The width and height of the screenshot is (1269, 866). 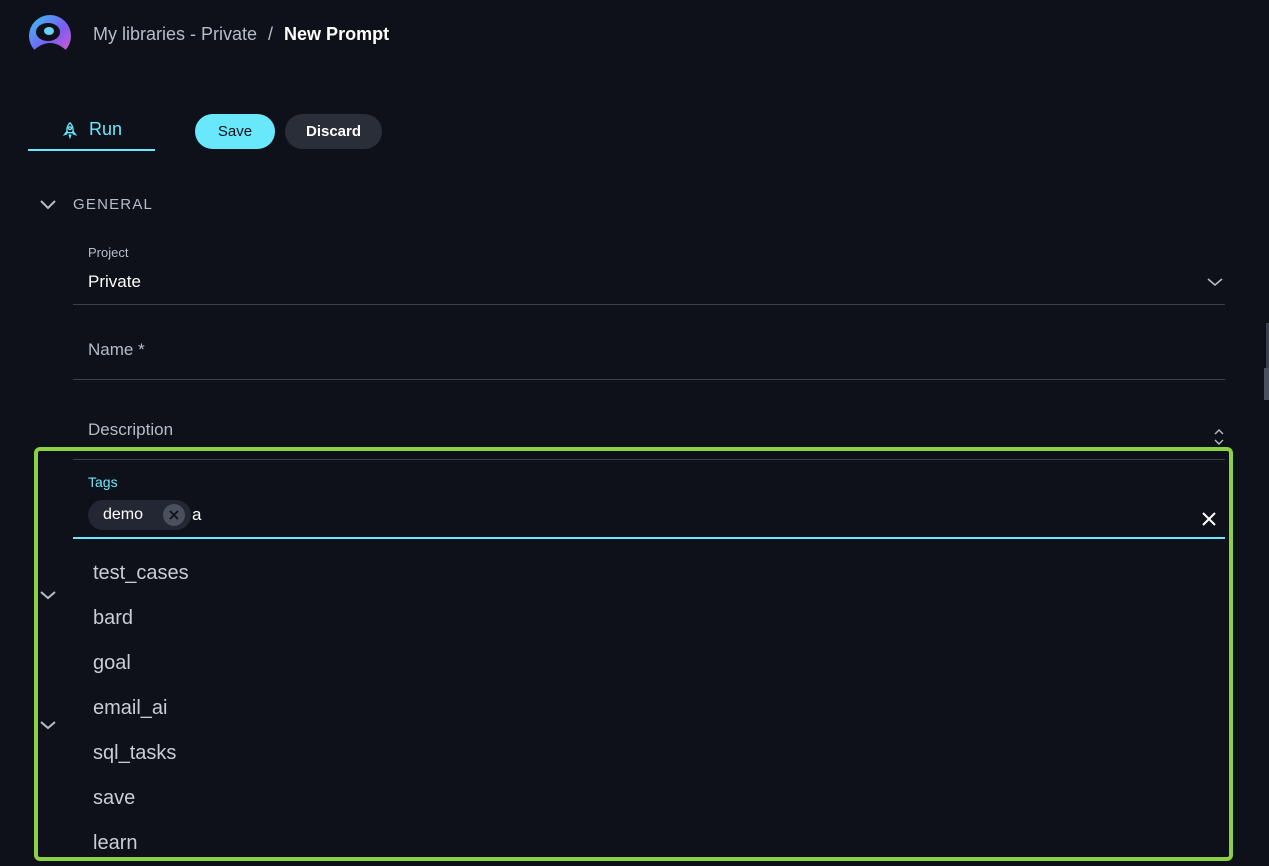 What do you see at coordinates (175, 34) in the screenshot?
I see `breadcrumb-parent-link: My libraries - Private` at bounding box center [175, 34].